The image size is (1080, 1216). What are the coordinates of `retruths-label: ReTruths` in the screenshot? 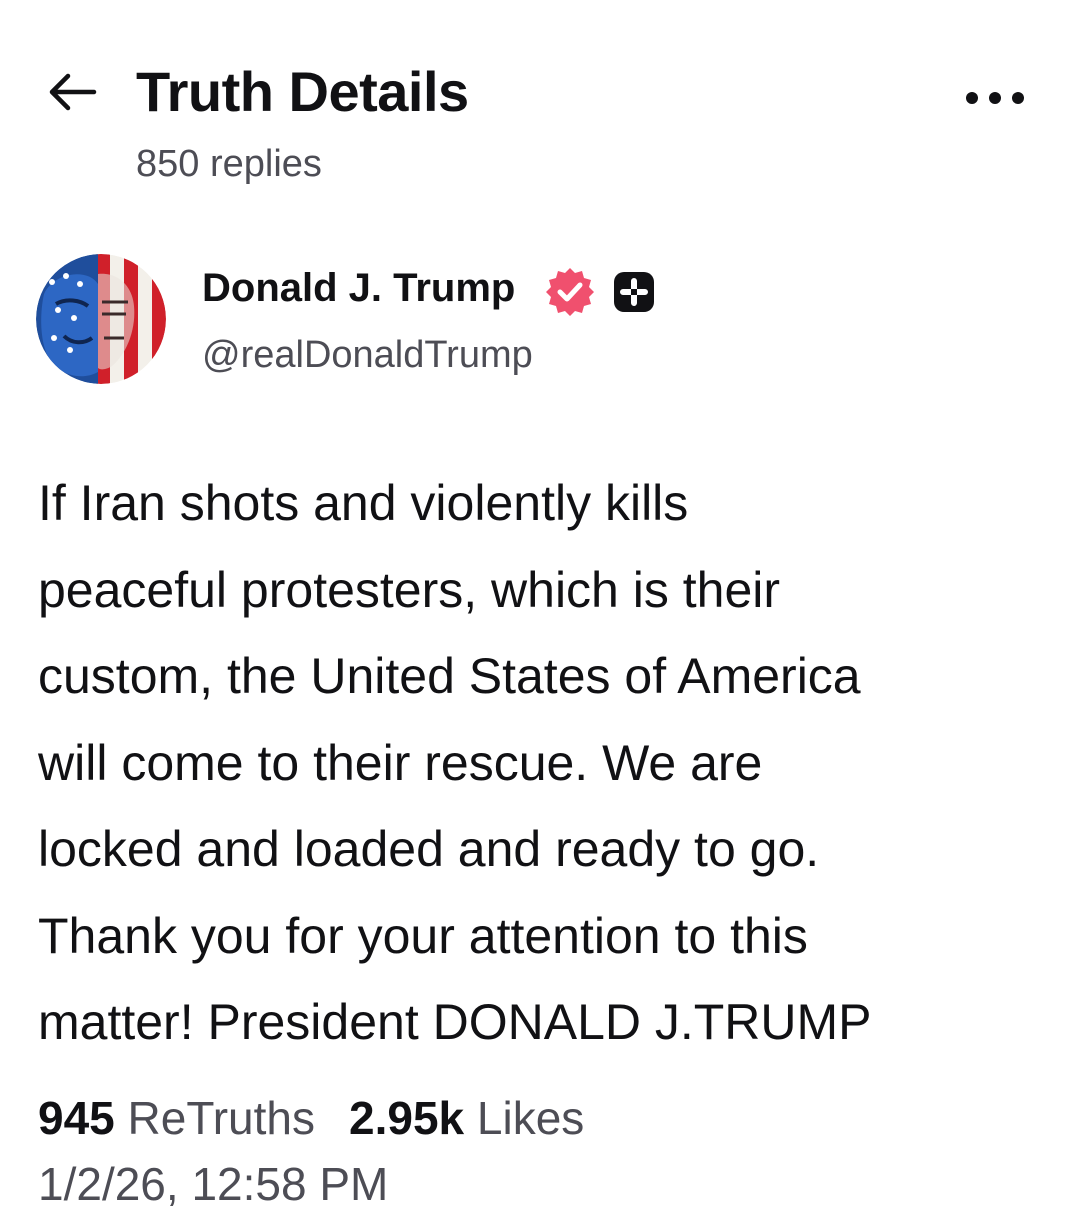 It's located at (221, 1118).